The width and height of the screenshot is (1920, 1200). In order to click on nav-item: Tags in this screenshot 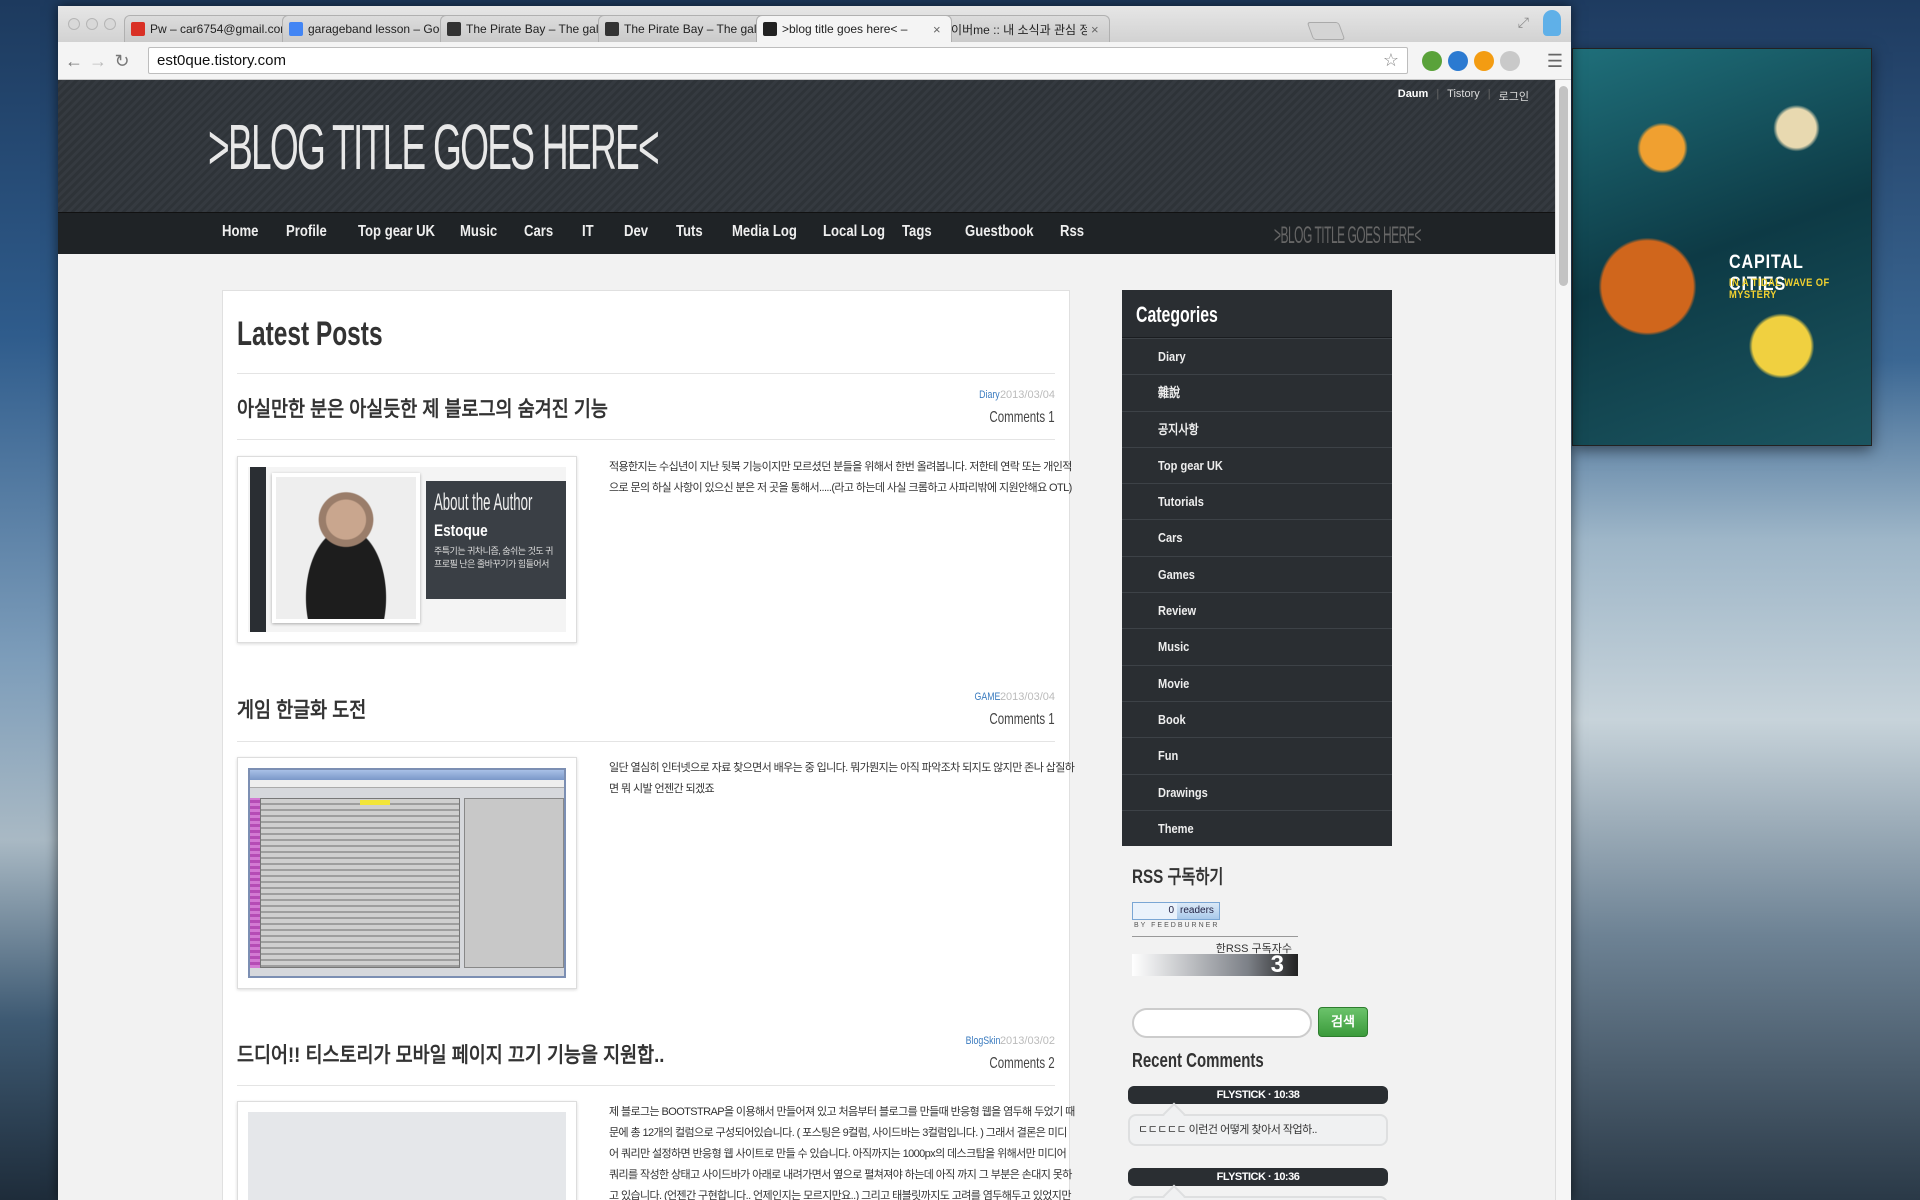, I will do `click(917, 232)`.